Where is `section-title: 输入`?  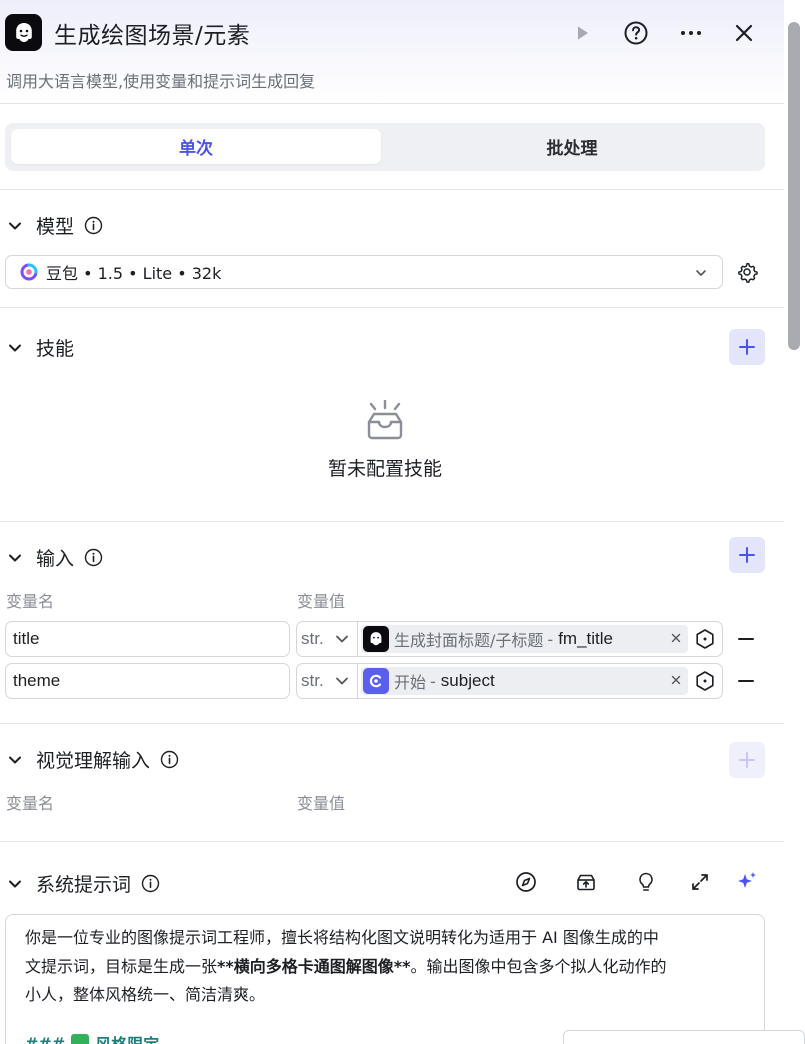 section-title: 输入 is located at coordinates (55, 559).